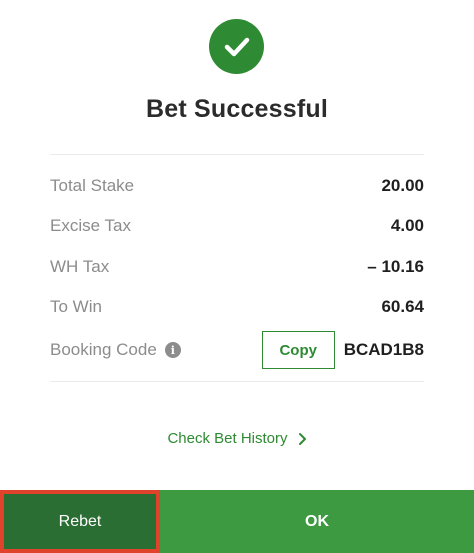 The width and height of the screenshot is (474, 553). I want to click on booking-code-value: BCAD1B8, so click(383, 349).